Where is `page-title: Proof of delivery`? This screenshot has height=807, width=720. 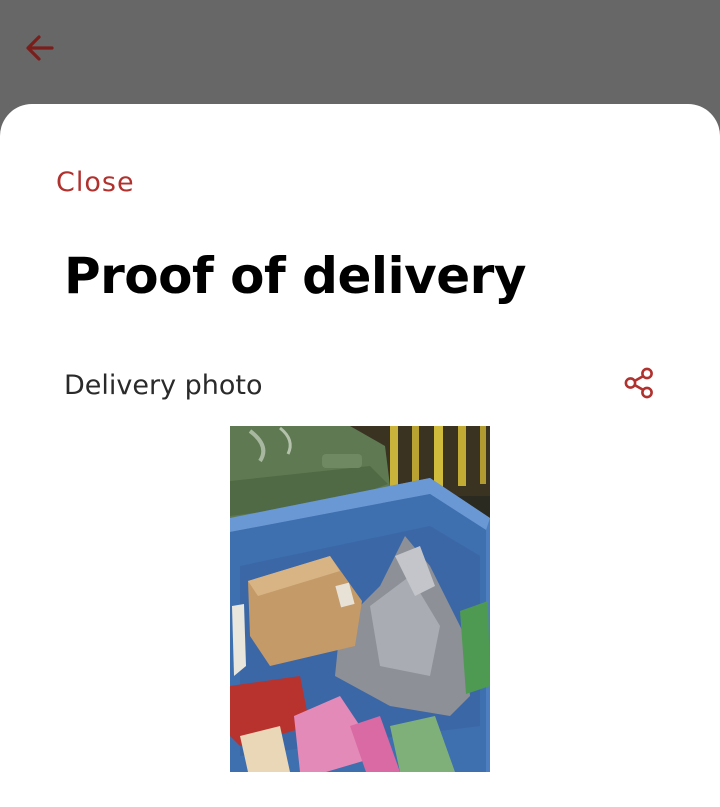
page-title: Proof of delivery is located at coordinates (295, 276).